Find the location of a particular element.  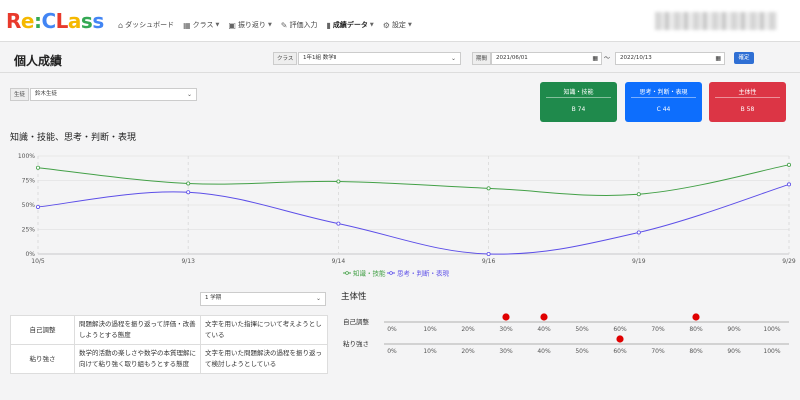

tick-label: 20% is located at coordinates (468, 329).